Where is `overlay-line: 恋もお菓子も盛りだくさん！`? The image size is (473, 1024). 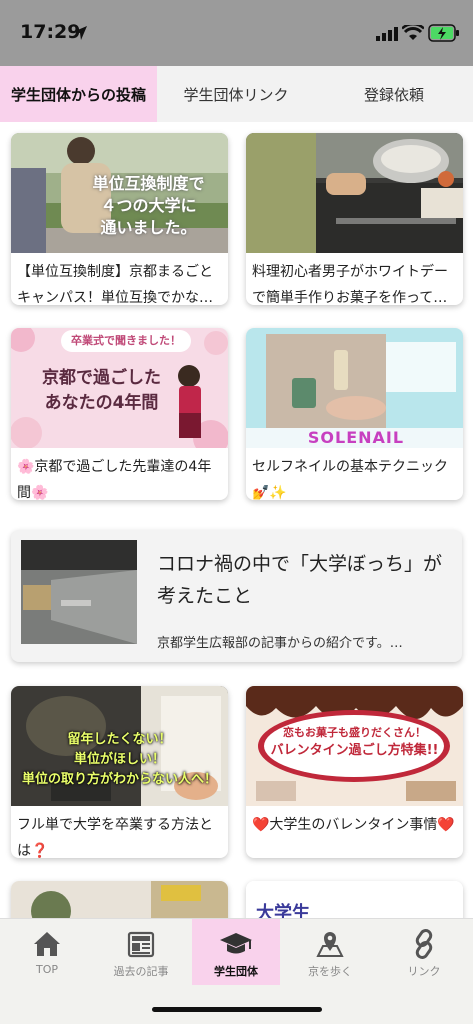 overlay-line: 恋もお菓子も盛りだくさん！ is located at coordinates (354, 732).